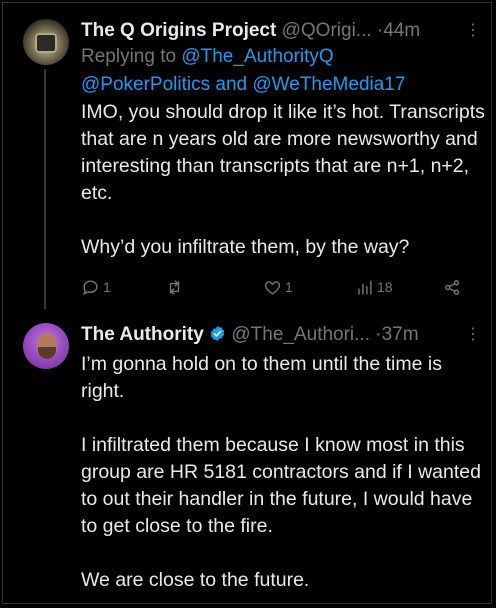 The image size is (496, 608). What do you see at coordinates (245, 247) in the screenshot?
I see `tweet-paragraph: Why’d you infiltrate them, by the way?` at bounding box center [245, 247].